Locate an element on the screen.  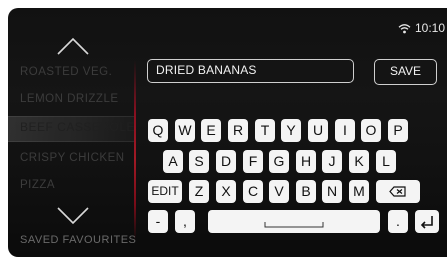
key-q: Q is located at coordinates (158, 130).